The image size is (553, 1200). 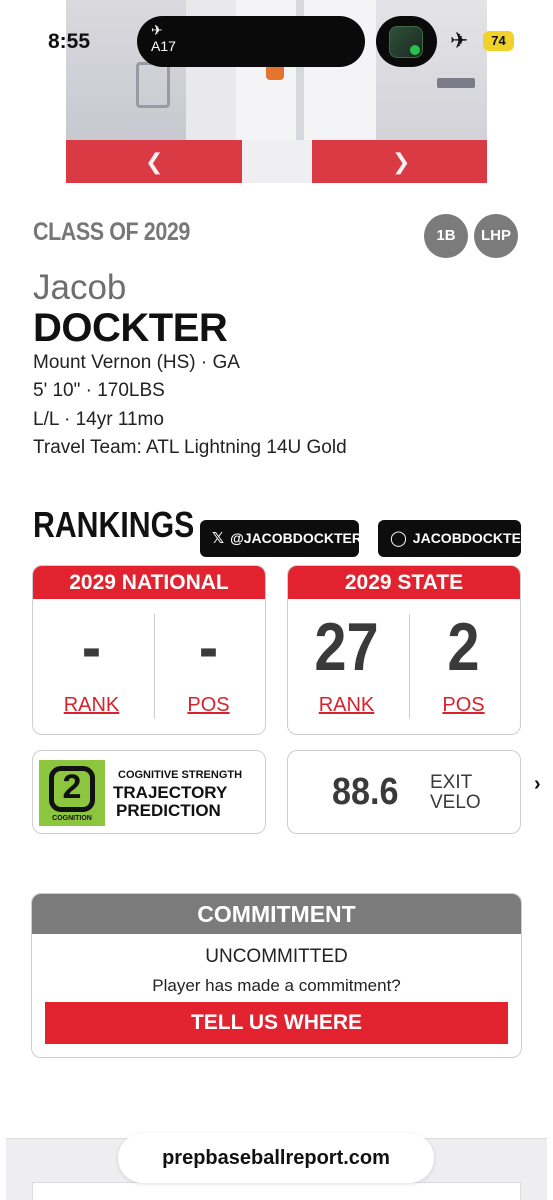 What do you see at coordinates (80, 287) in the screenshot?
I see `player-first-name: Jacob` at bounding box center [80, 287].